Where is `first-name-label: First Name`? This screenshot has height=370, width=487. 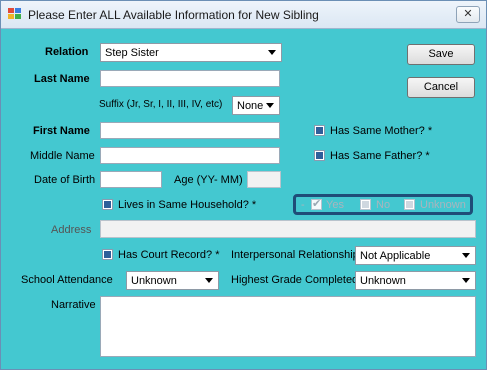 first-name-label: First Name is located at coordinates (61, 131).